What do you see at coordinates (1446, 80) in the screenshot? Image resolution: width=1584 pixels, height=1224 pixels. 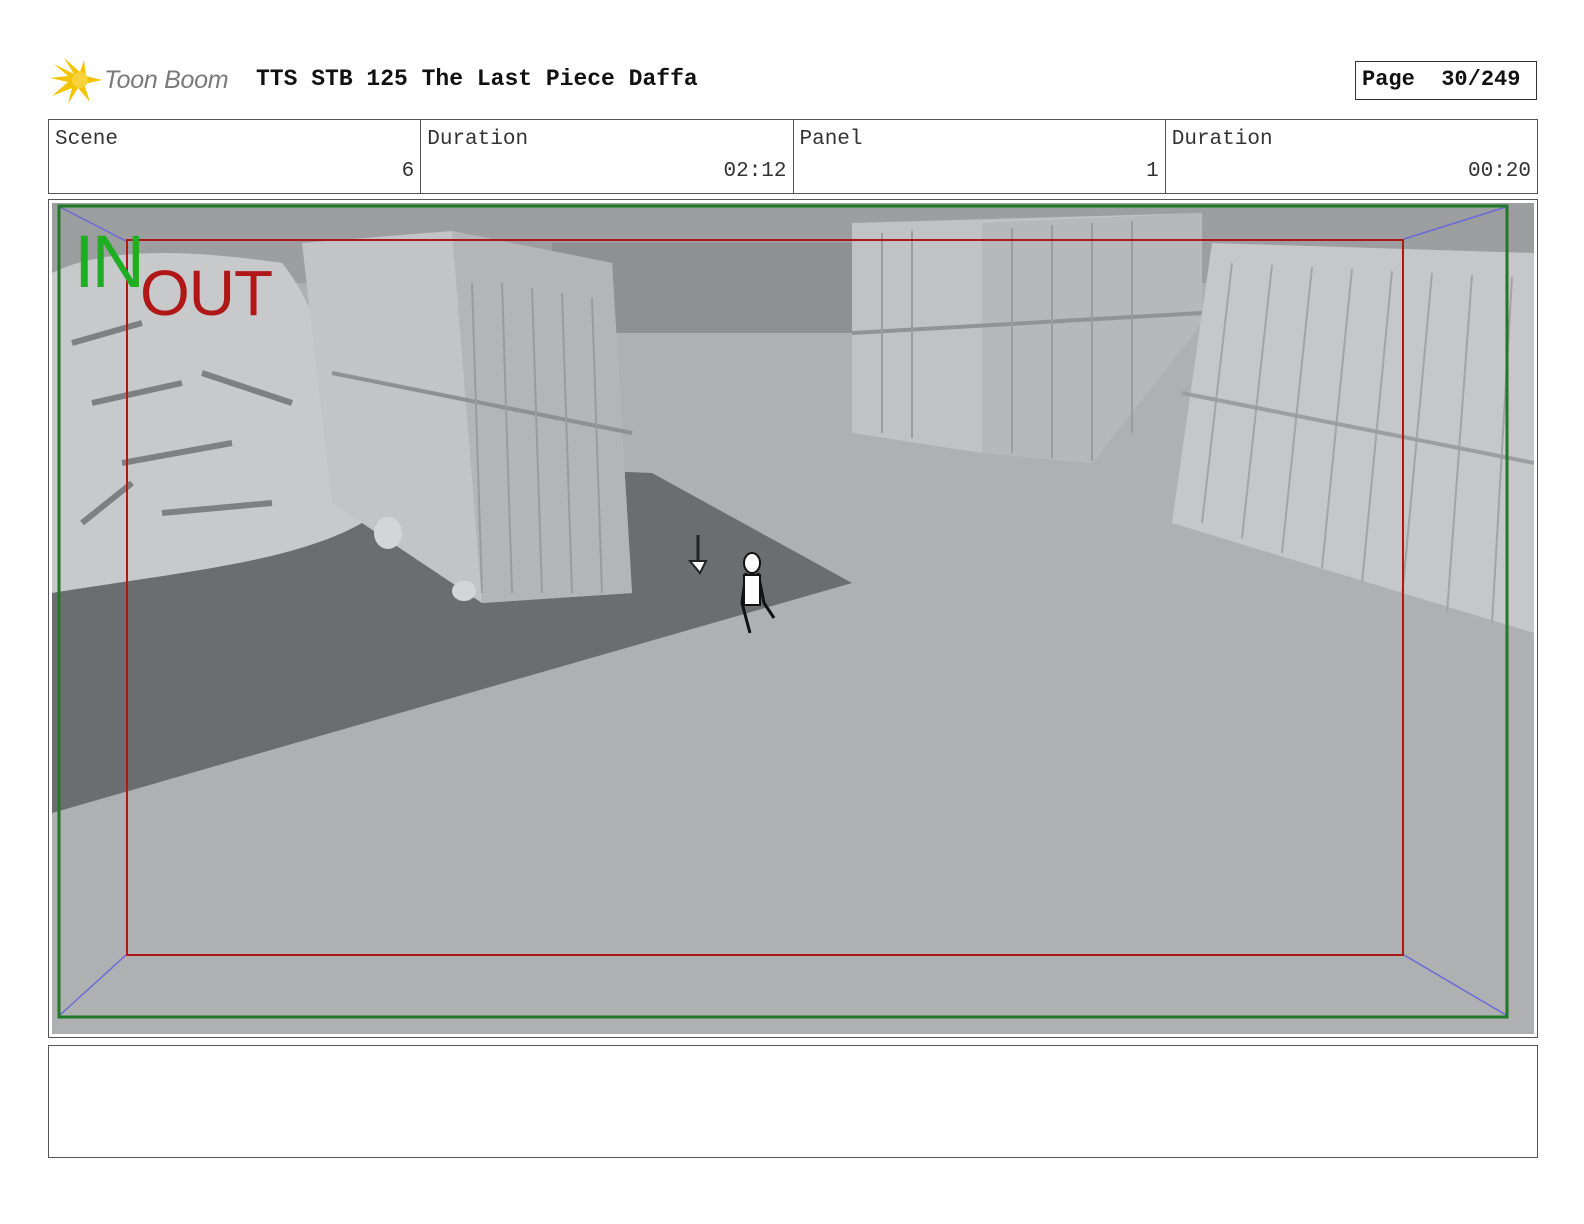 I see `page-indicator: Page 30/249` at bounding box center [1446, 80].